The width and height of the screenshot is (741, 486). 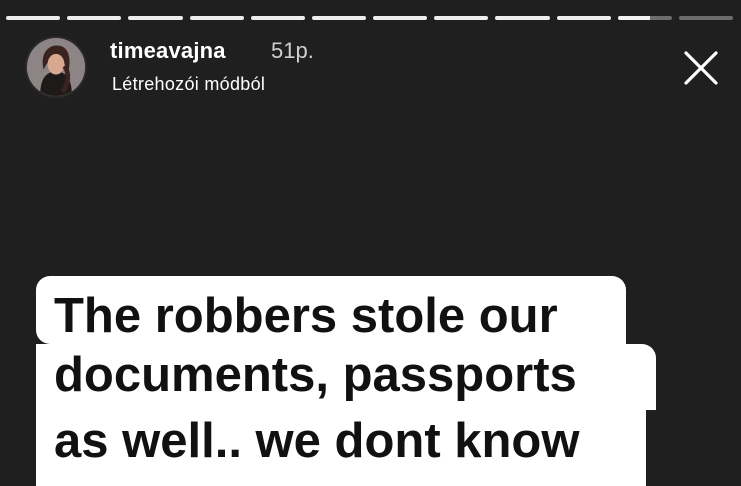 What do you see at coordinates (292, 50) in the screenshot?
I see `story-time-ago: 51p.` at bounding box center [292, 50].